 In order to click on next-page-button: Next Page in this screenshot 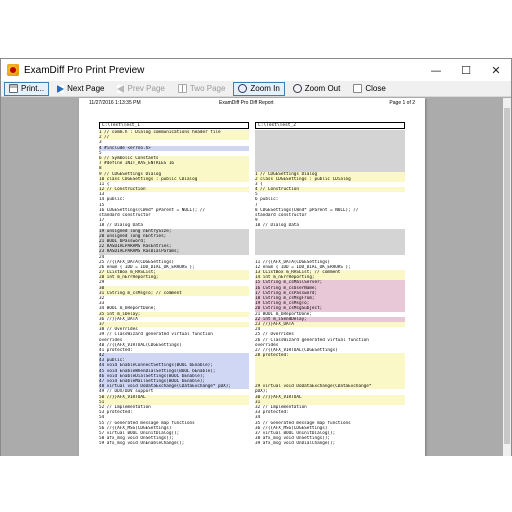, I will do `click(80, 89)`.